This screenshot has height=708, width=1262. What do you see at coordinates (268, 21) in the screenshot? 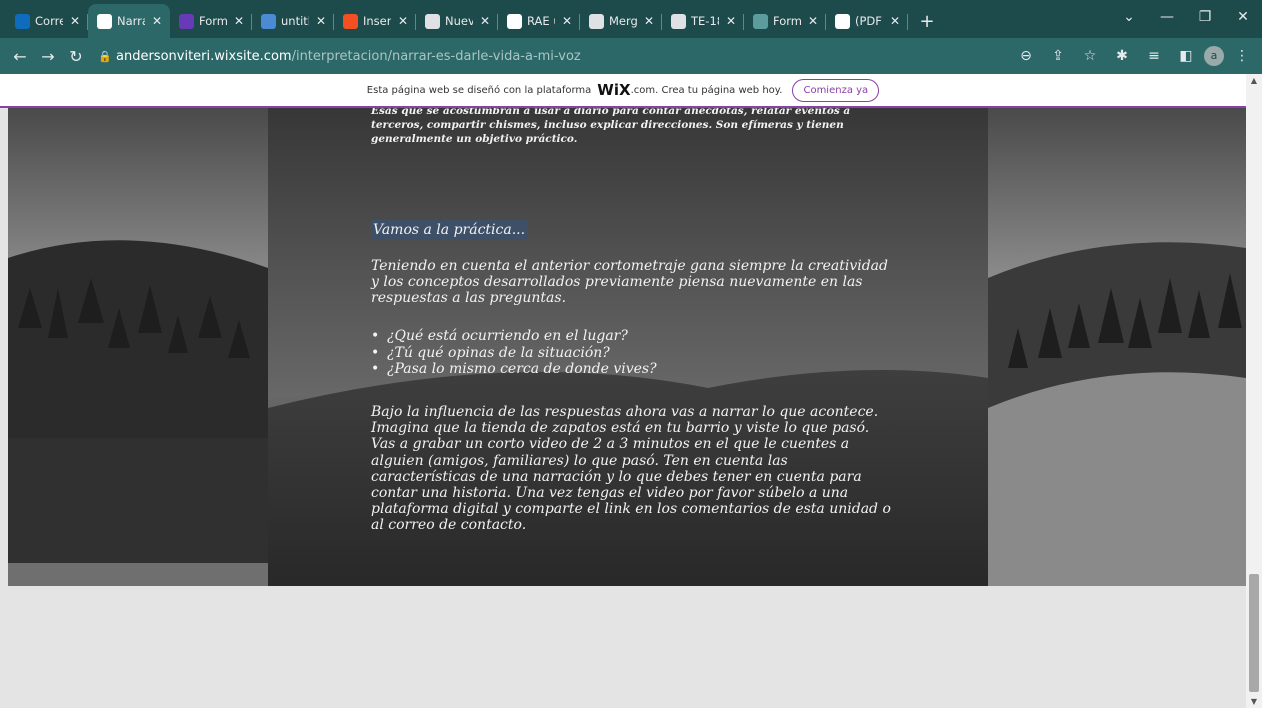
I see `docs-icon` at bounding box center [268, 21].